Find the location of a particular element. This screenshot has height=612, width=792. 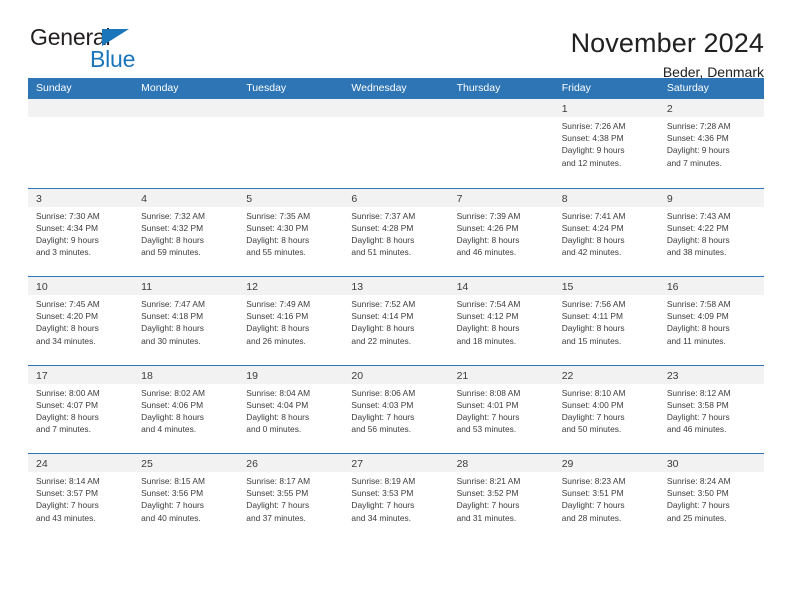

day-number: 19 is located at coordinates (252, 375).